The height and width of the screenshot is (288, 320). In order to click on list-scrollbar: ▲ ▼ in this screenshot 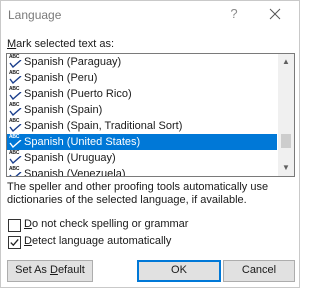, I will do `click(286, 115)`.